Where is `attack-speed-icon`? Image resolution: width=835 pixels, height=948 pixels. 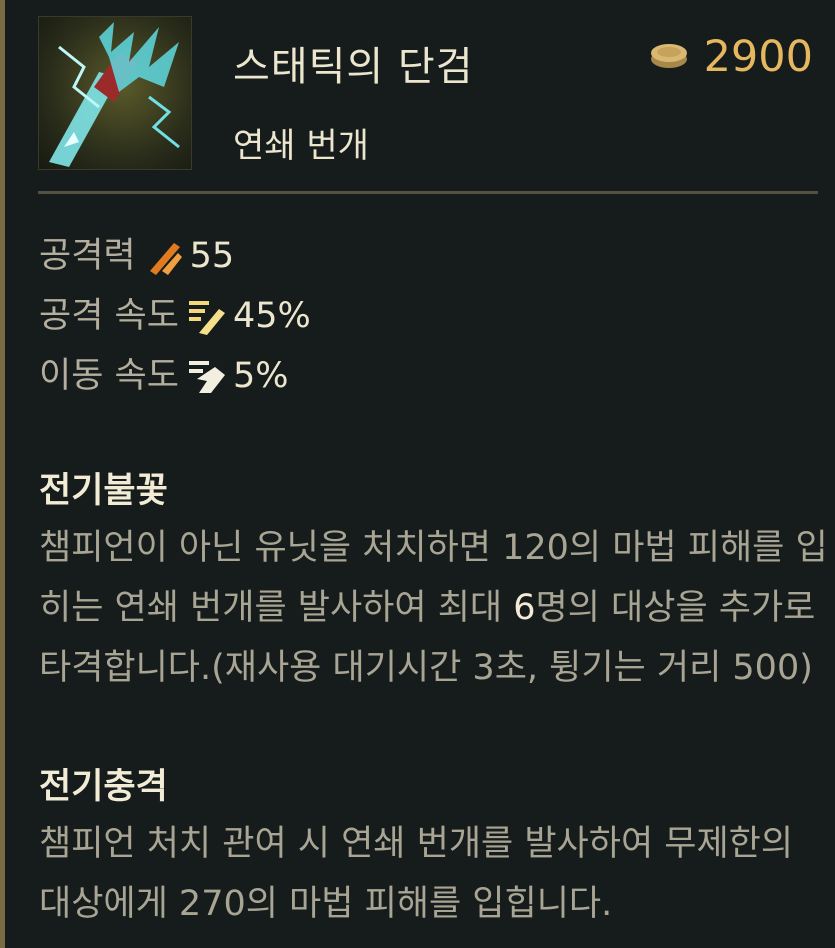
attack-speed-icon is located at coordinates (207, 316).